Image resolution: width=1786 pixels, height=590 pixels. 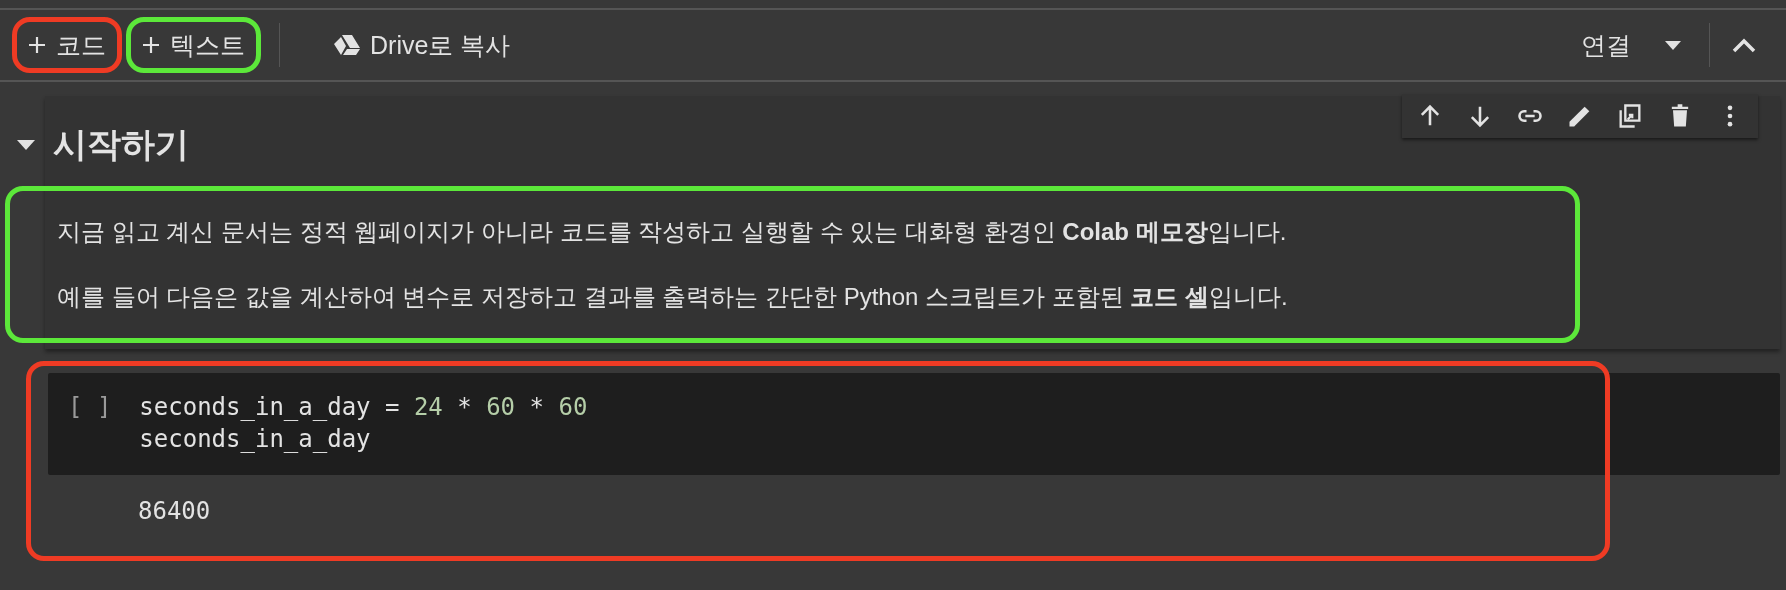 I want to click on add-button: 코드, so click(x=67, y=45).